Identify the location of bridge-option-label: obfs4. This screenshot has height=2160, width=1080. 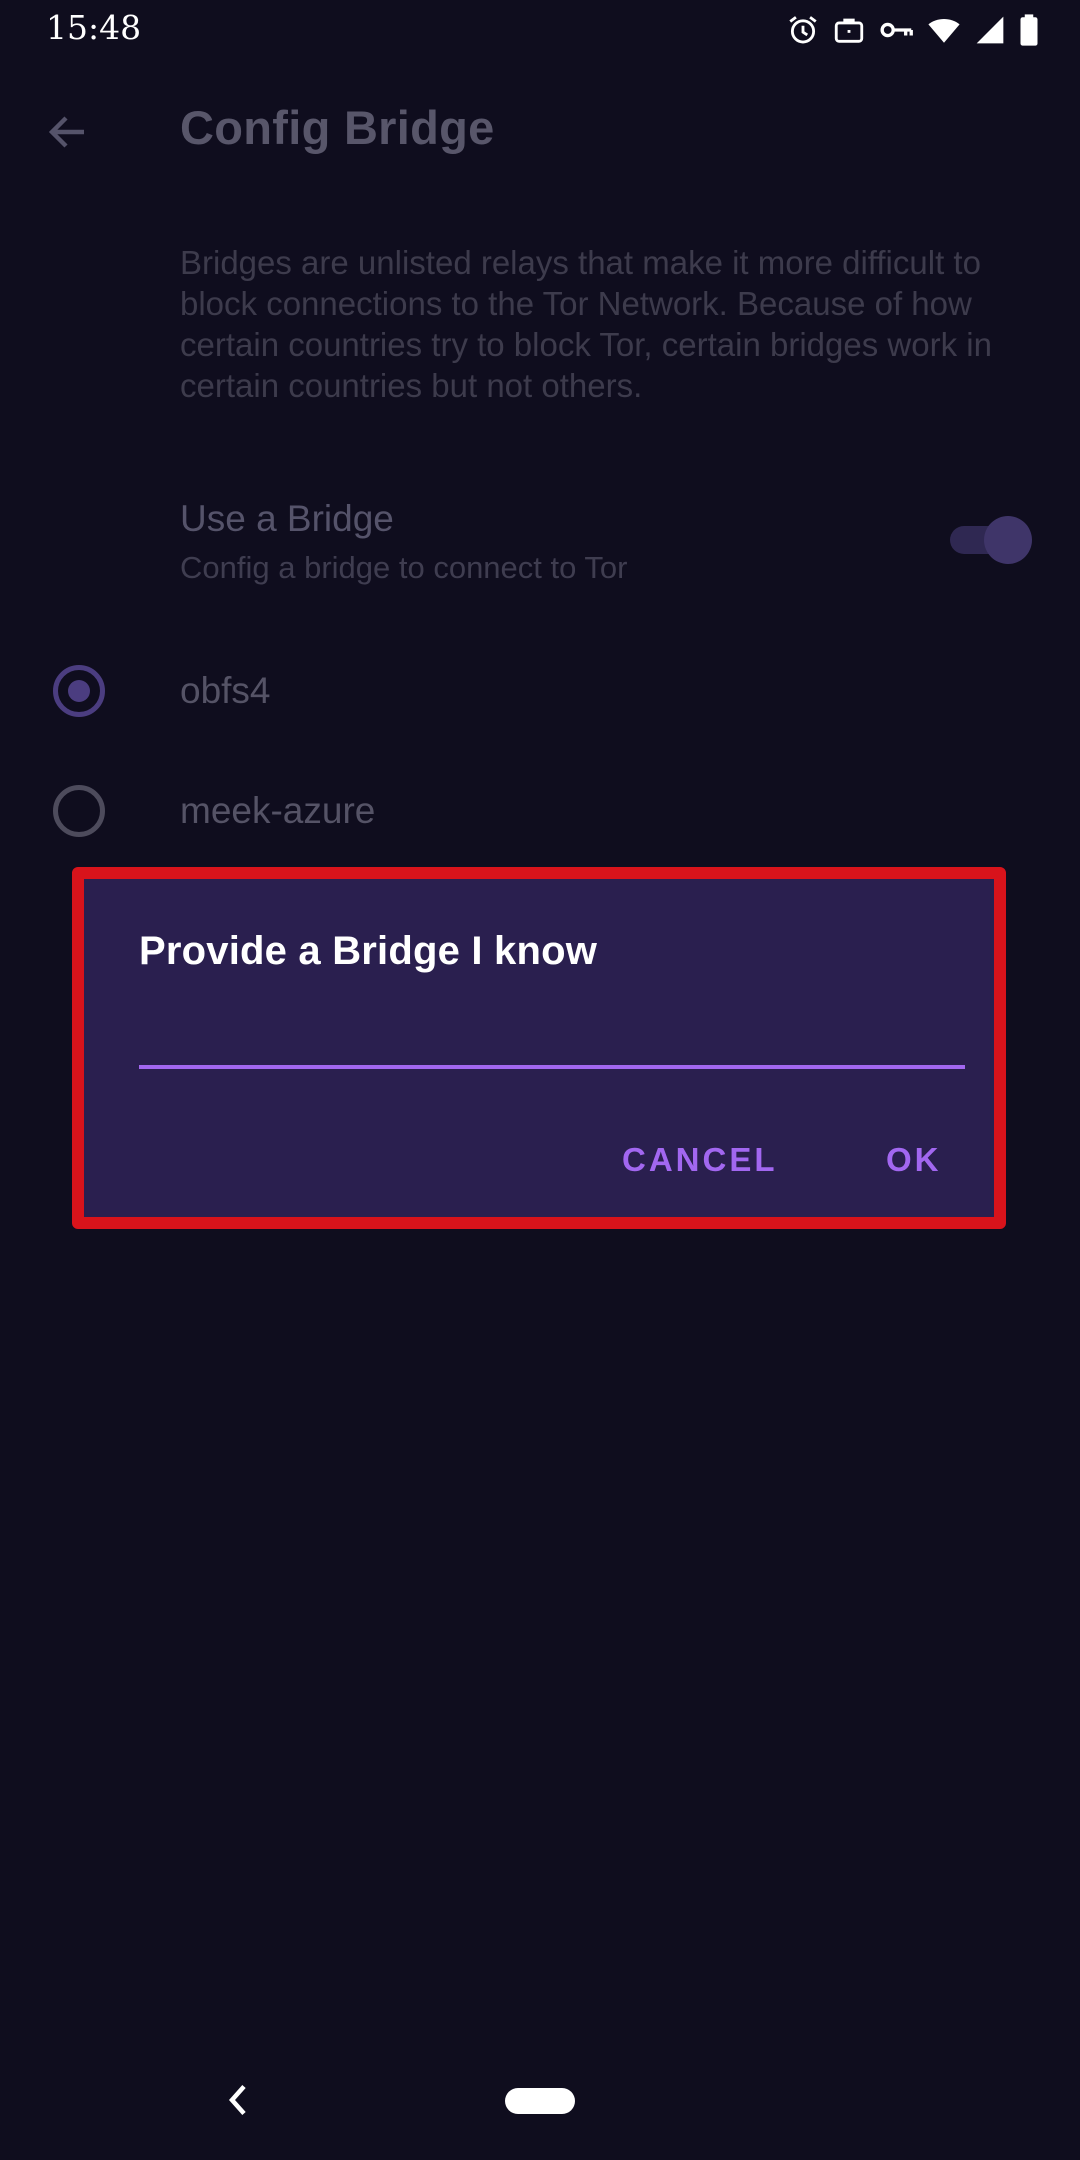
(225, 690).